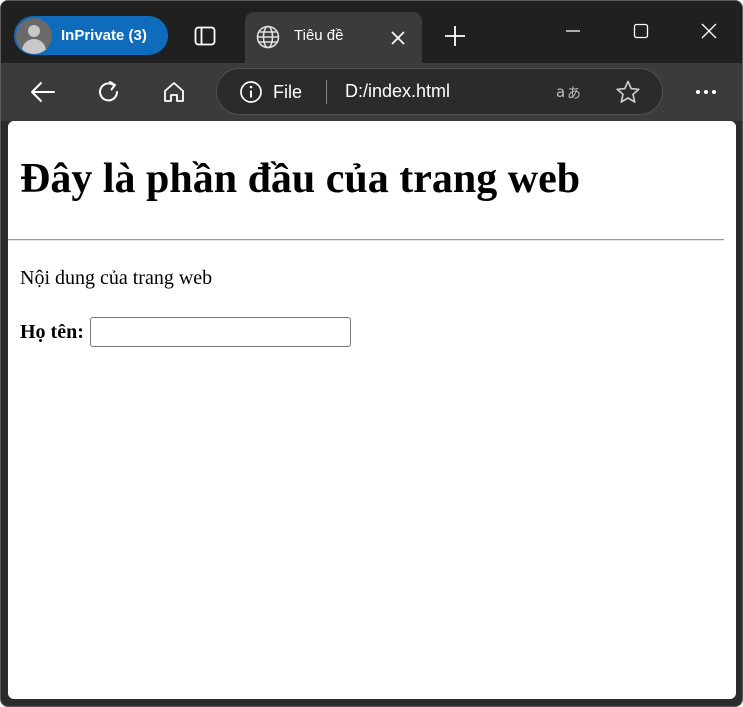  I want to click on star-icon, so click(628, 91).